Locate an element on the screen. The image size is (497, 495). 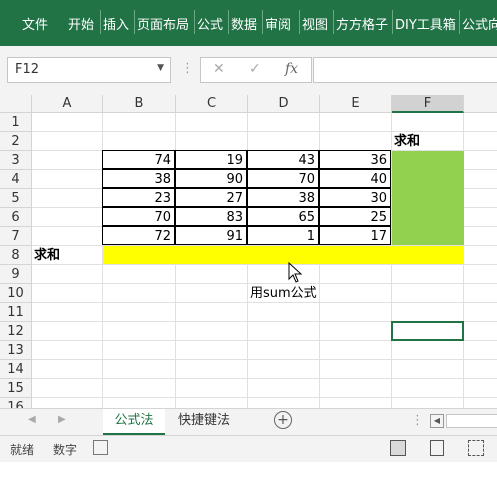
column-header-D: D is located at coordinates (284, 104).